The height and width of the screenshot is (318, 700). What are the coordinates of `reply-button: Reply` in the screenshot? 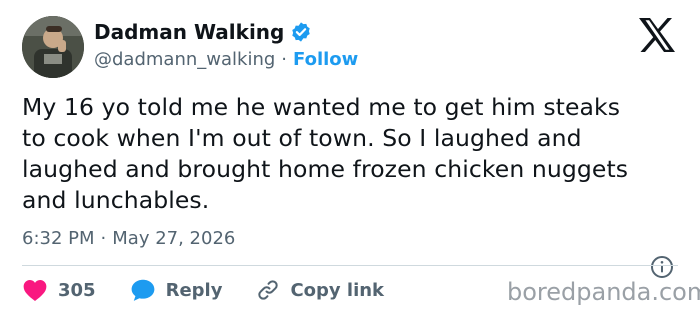 It's located at (176, 290).